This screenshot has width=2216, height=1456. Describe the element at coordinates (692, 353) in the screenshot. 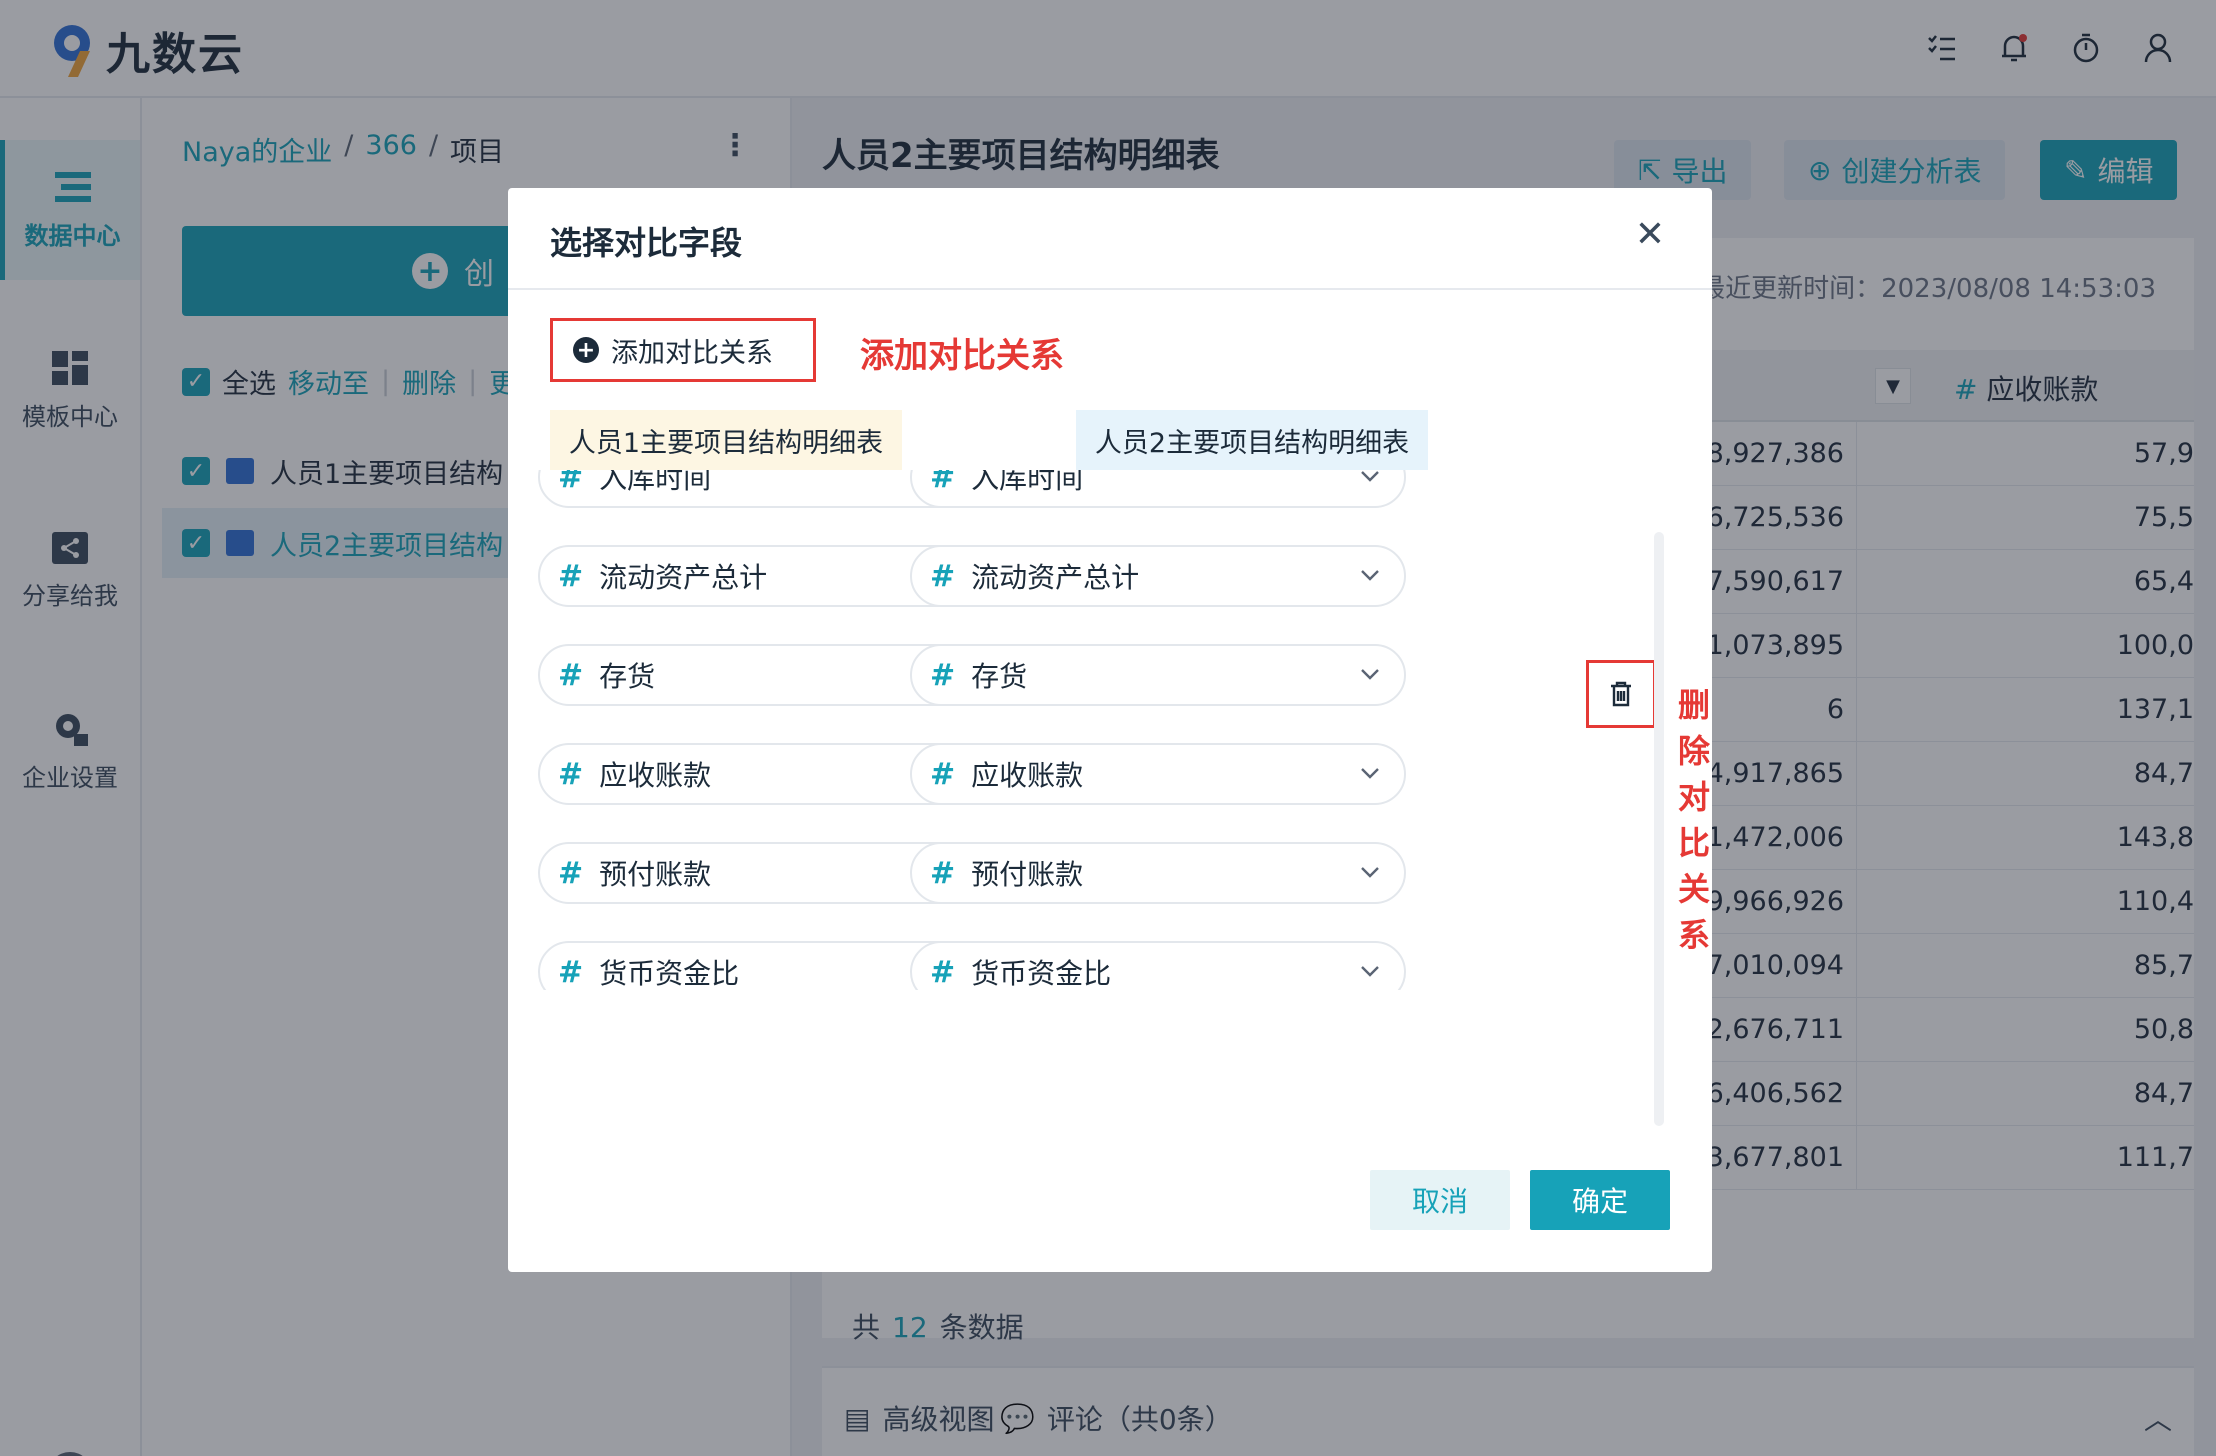

I see `add-relation-label: 添加对比关系` at that location.